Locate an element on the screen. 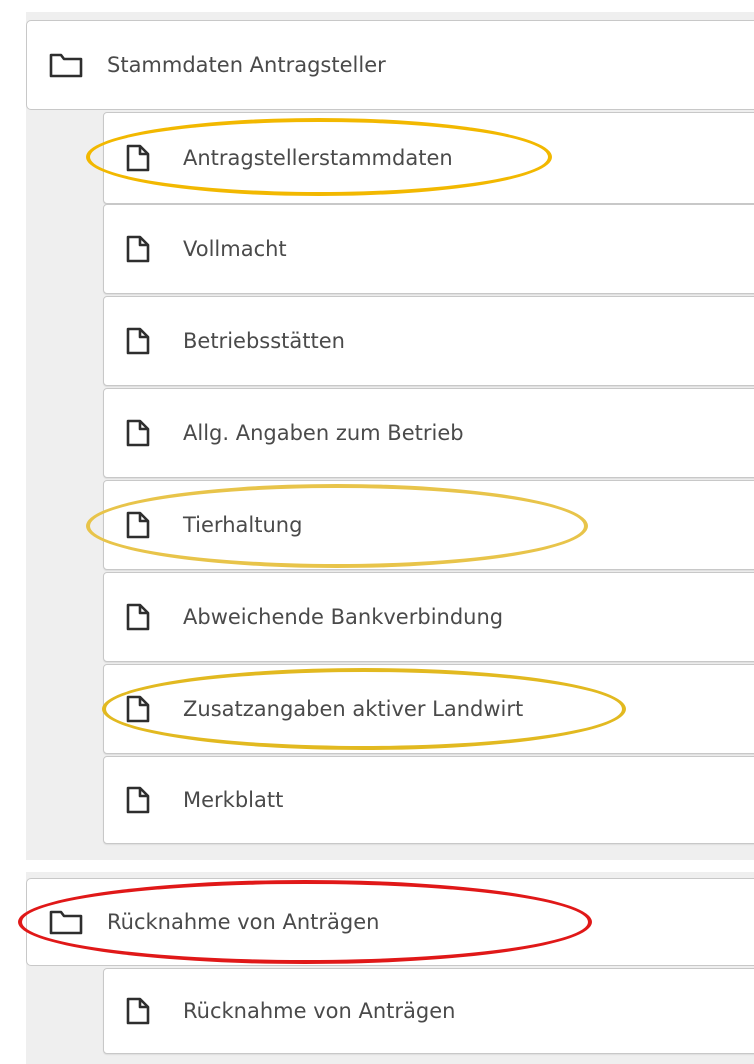 This screenshot has width=754, height=1064. folder-stammdaten-antragsteller: Stammdaten Antragsteller is located at coordinates (390, 65).